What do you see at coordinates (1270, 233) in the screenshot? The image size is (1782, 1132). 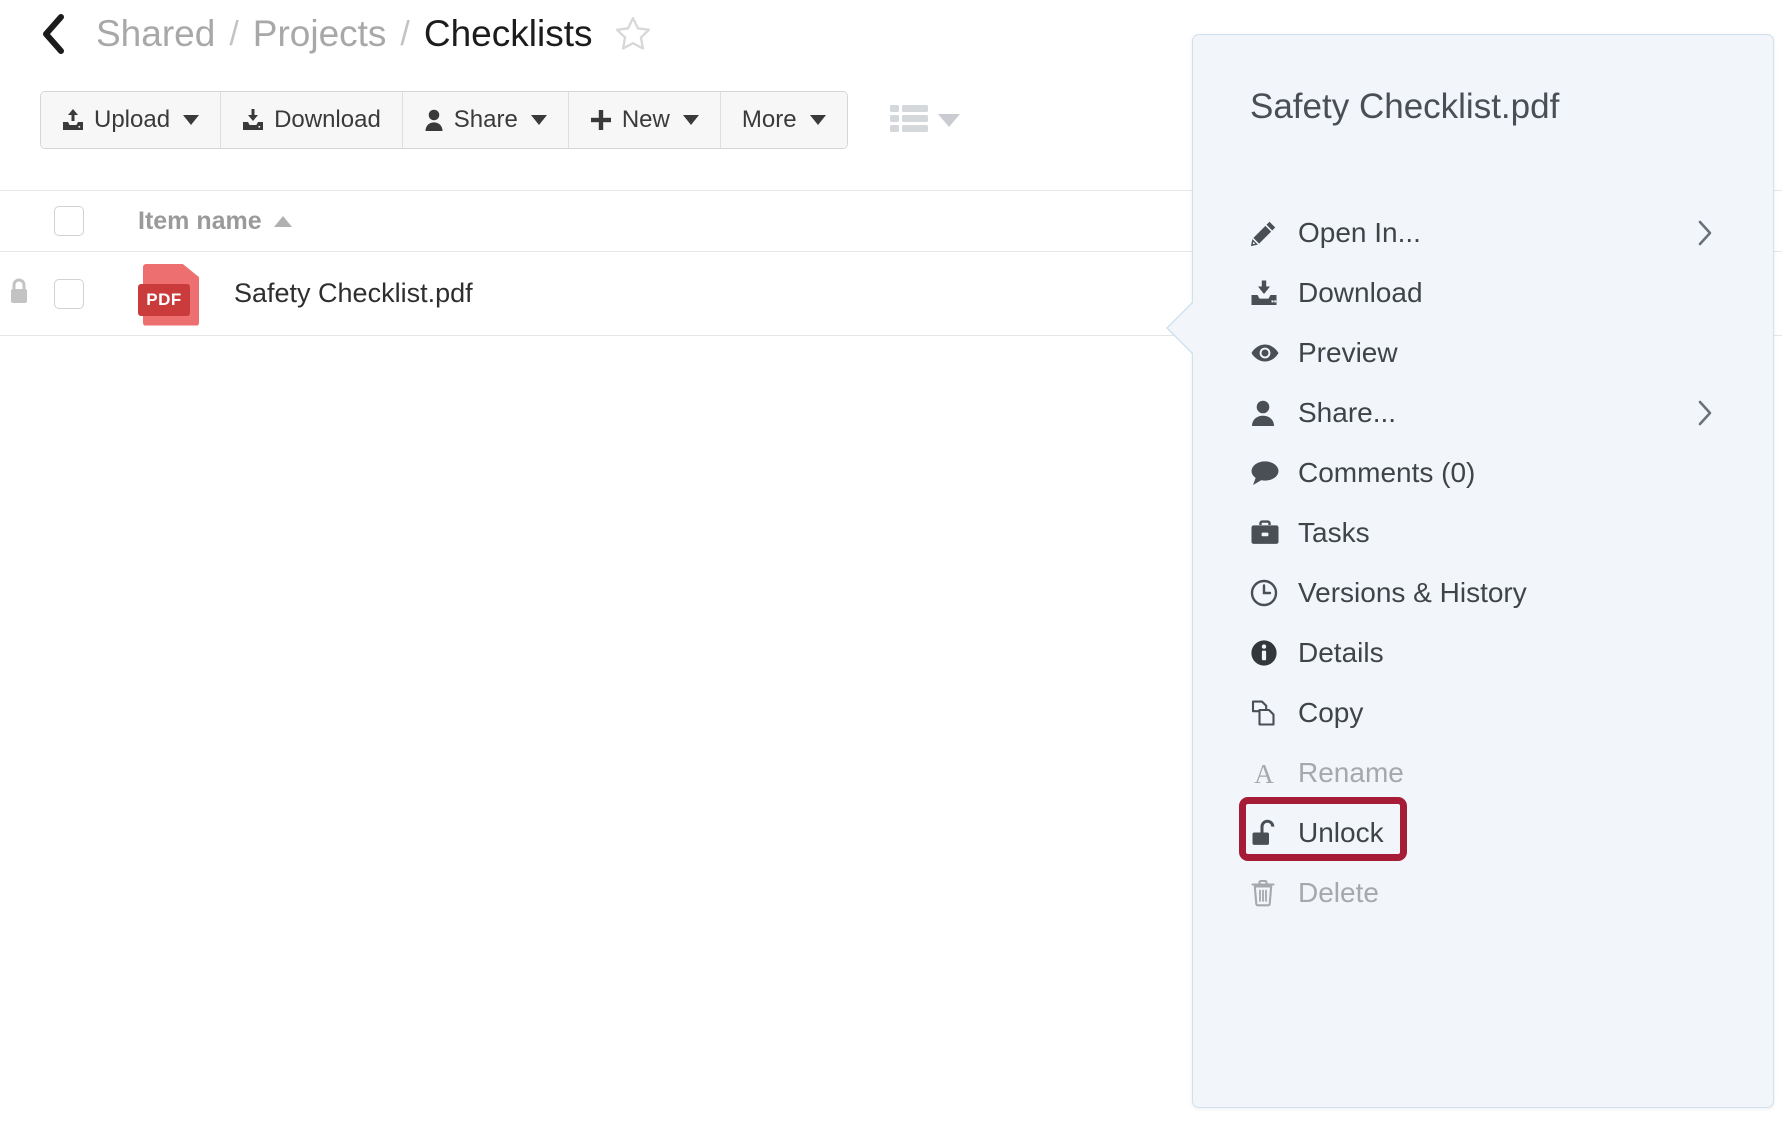 I see `pencil-icon` at bounding box center [1270, 233].